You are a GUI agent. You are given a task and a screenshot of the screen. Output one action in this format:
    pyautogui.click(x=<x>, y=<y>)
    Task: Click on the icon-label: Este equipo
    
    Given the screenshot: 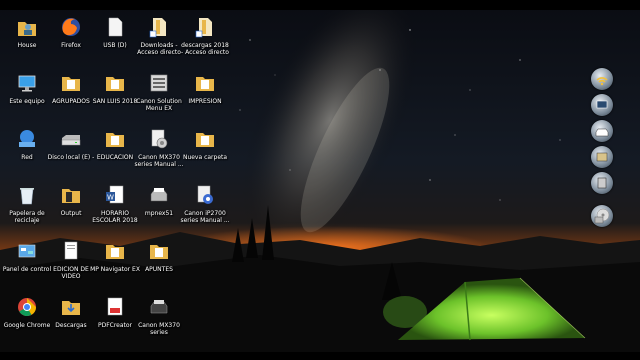 What is the action you would take?
    pyautogui.click(x=27, y=101)
    